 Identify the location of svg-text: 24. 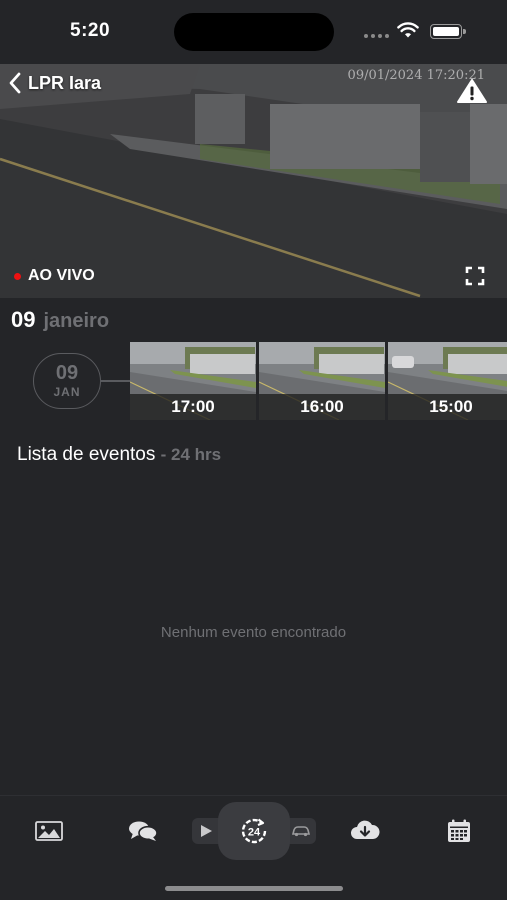
(254, 833).